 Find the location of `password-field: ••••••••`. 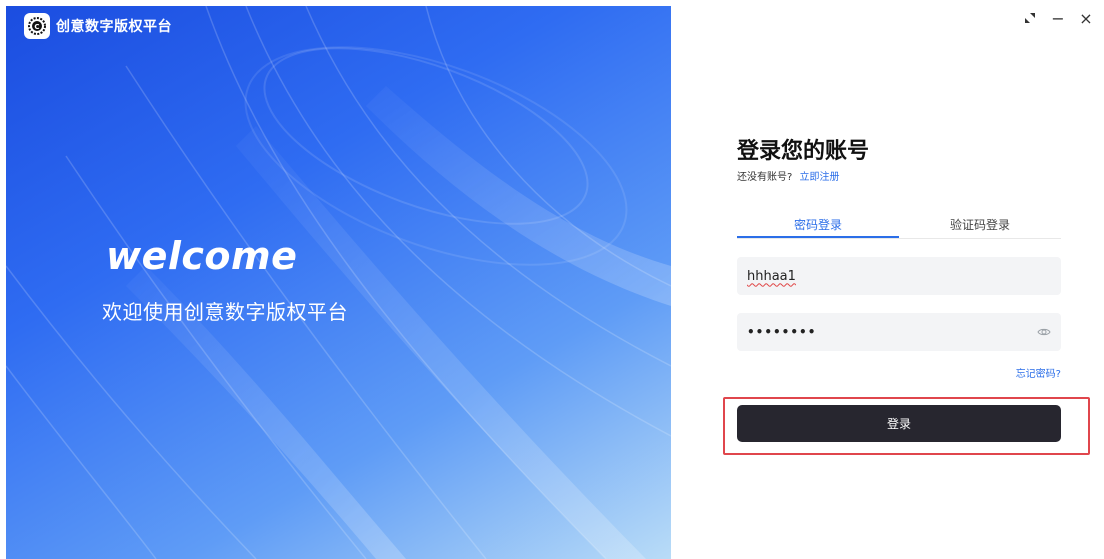

password-field: •••••••• is located at coordinates (899, 332).